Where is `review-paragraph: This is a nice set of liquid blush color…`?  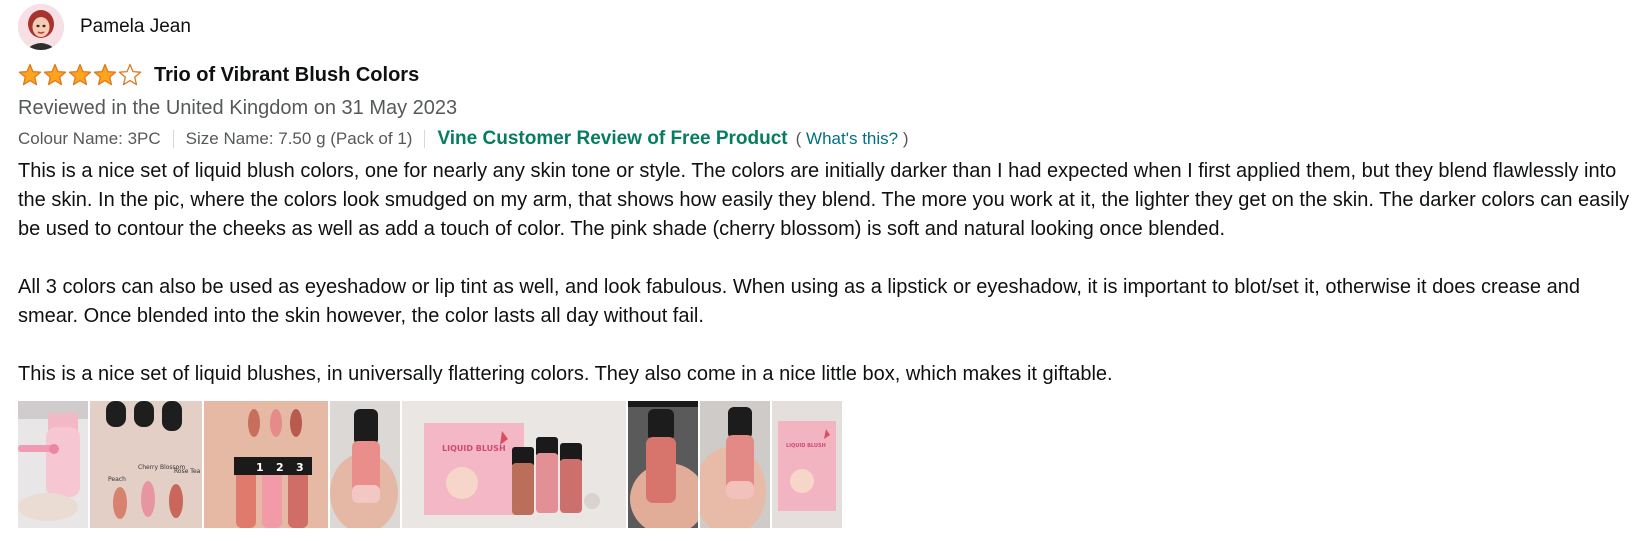 review-paragraph: This is a nice set of liquid blush color… is located at coordinates (824, 200).